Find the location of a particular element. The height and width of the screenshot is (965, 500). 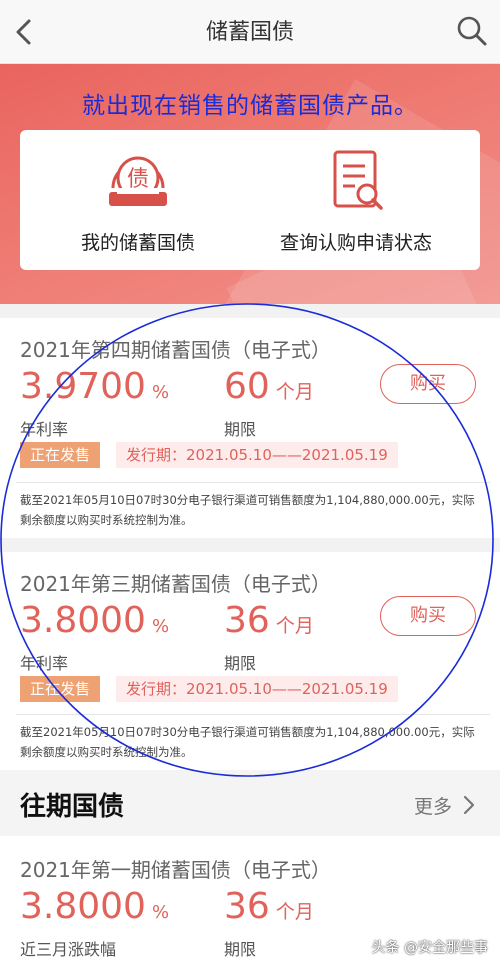

application-status-entry: 查询认购申请状态 is located at coordinates (356, 201).